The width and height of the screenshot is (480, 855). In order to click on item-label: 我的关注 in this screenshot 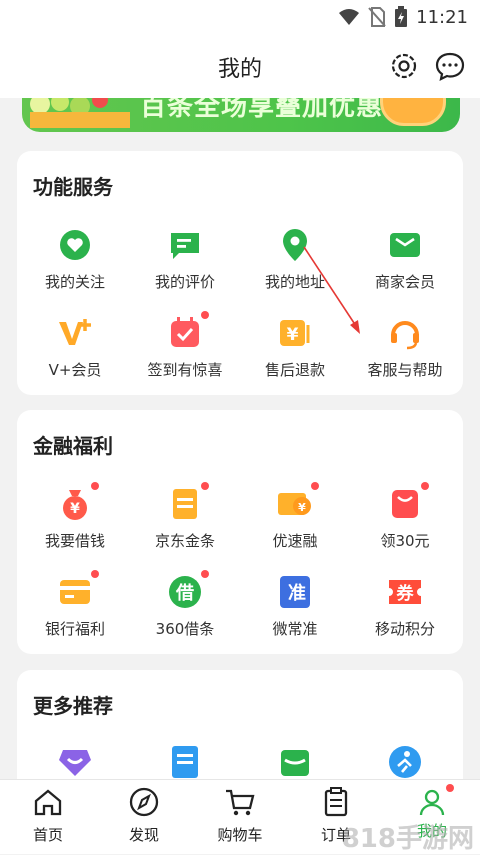, I will do `click(74, 282)`.